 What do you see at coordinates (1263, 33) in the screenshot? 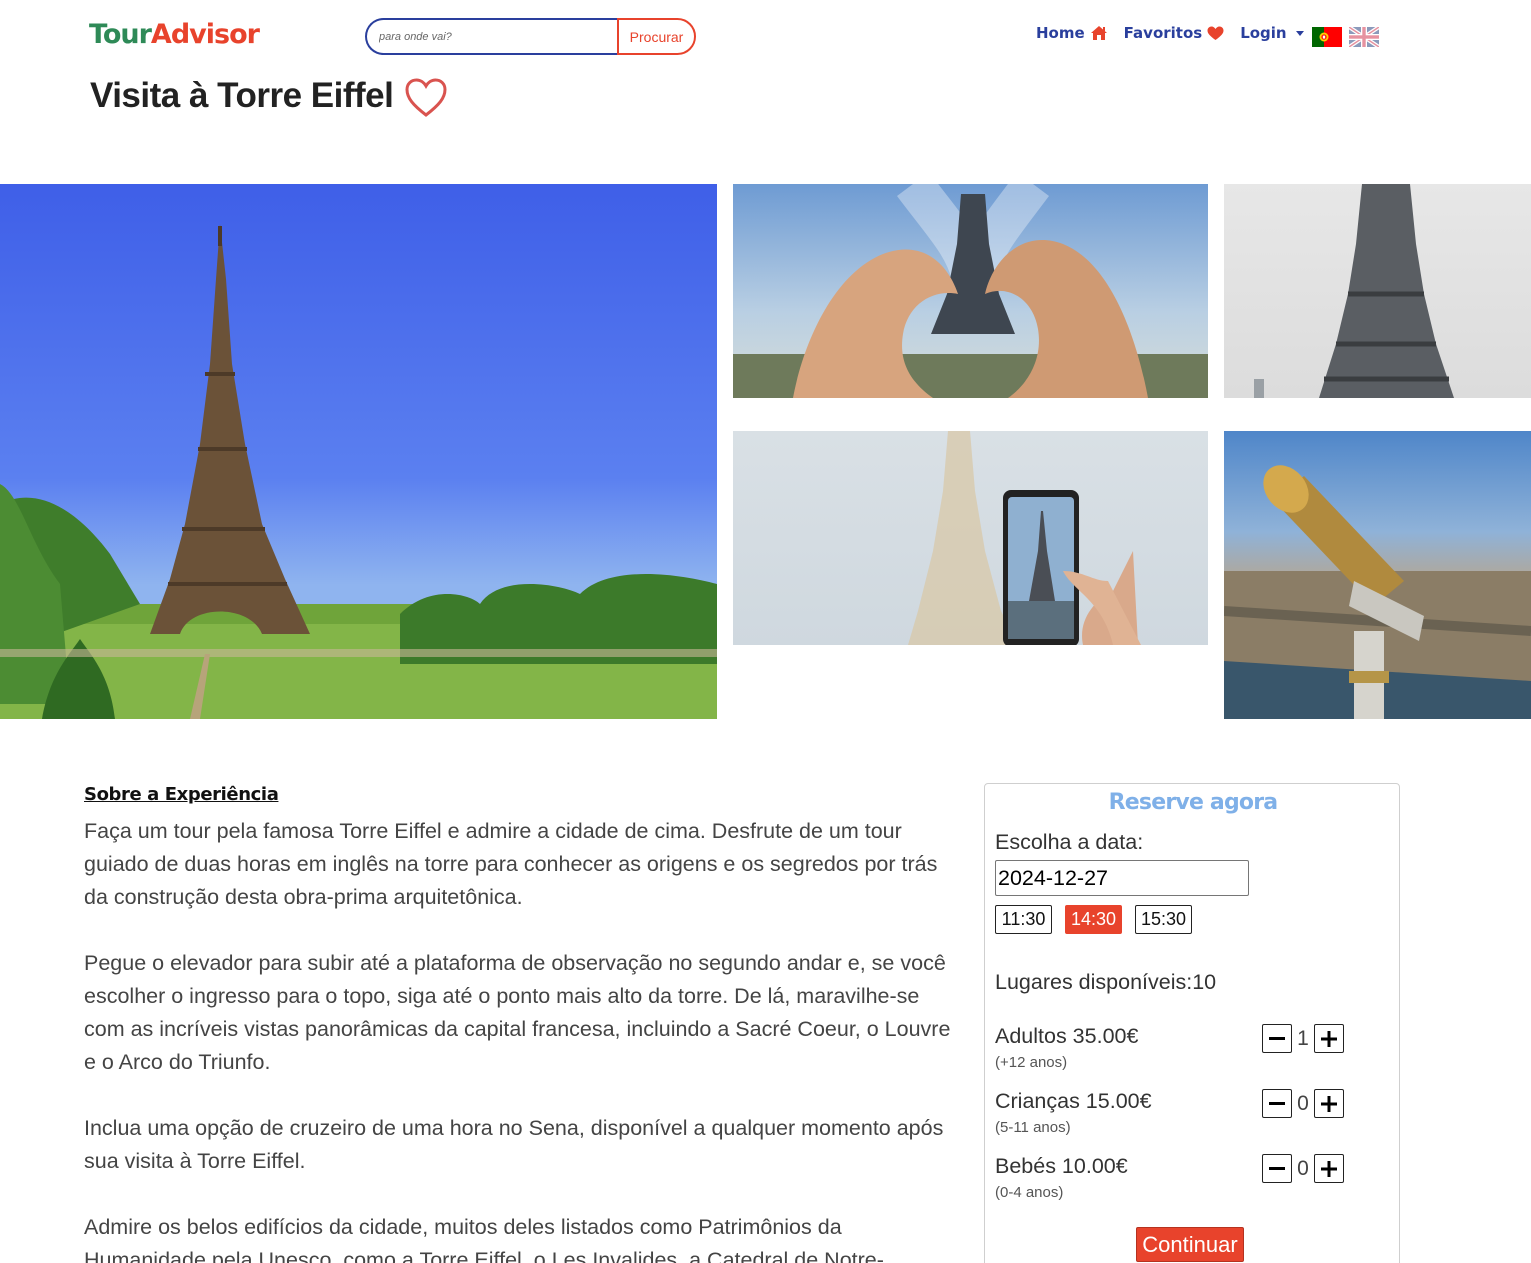
I see `nav-login-label: Login` at bounding box center [1263, 33].